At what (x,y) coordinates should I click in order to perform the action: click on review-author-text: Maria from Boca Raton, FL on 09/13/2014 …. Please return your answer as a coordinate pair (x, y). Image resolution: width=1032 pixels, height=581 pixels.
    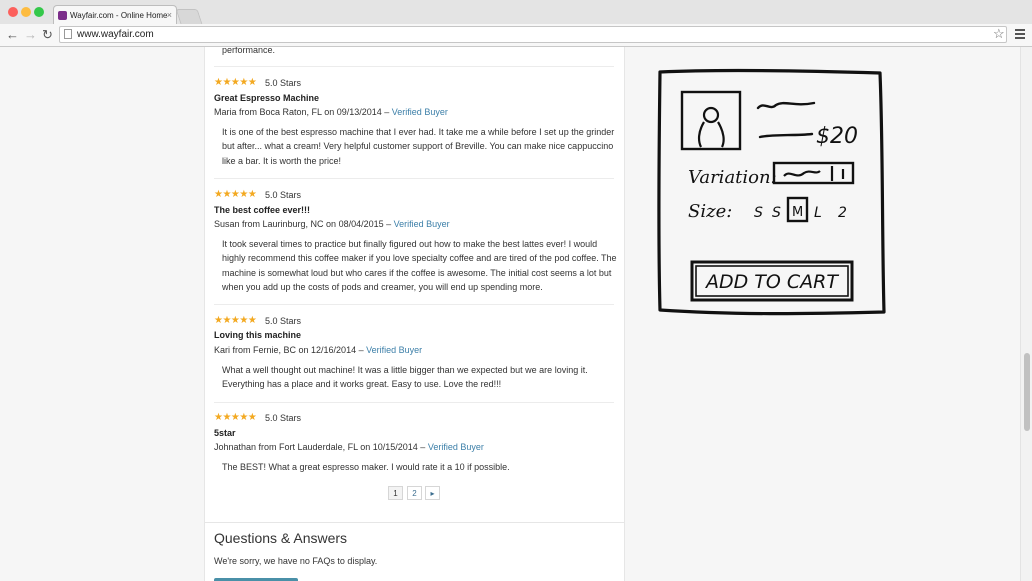
    Looking at the image, I should click on (302, 112).